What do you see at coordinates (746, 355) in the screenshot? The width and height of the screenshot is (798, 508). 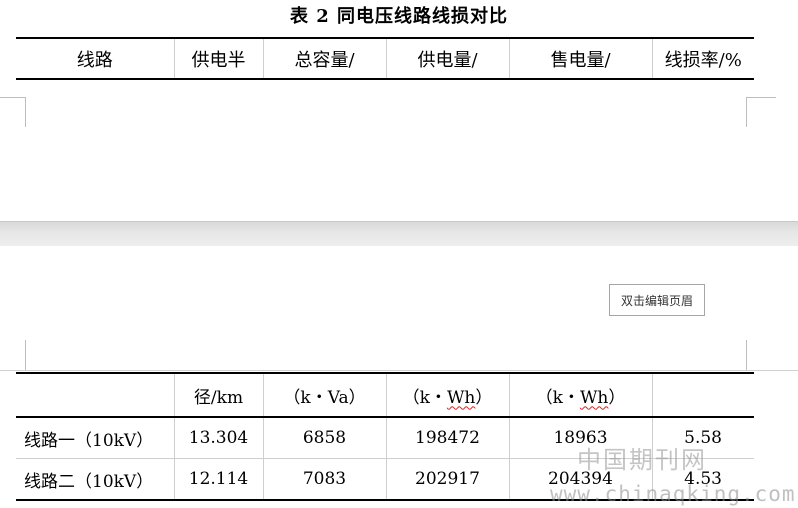 I see `crop-mark-tr-v` at bounding box center [746, 355].